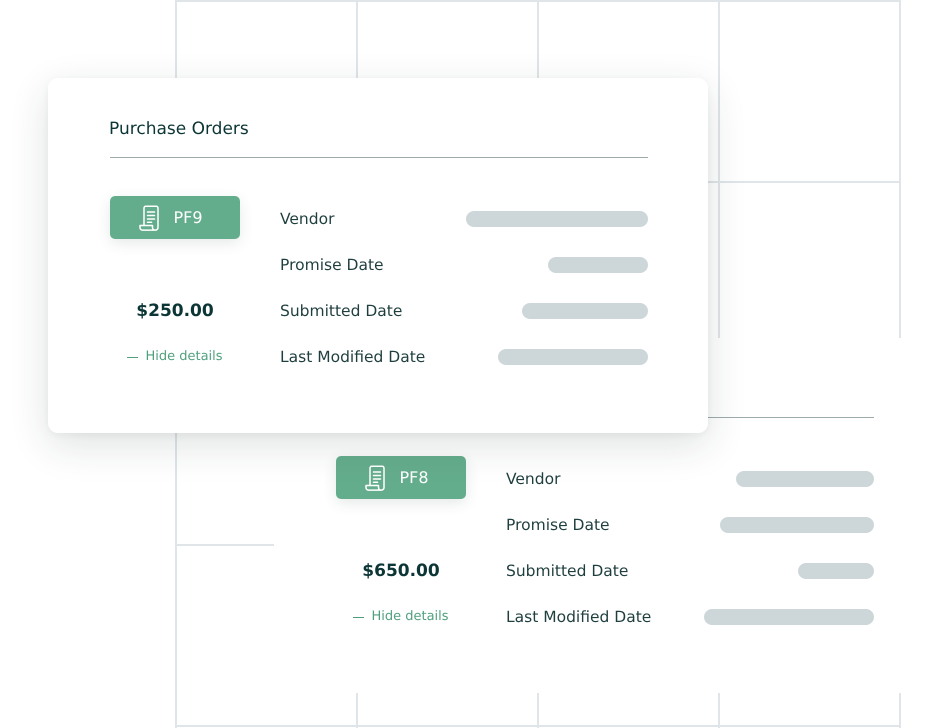 The width and height of the screenshot is (934, 728). What do you see at coordinates (179, 129) in the screenshot?
I see `card-title: Purchase Orders` at bounding box center [179, 129].